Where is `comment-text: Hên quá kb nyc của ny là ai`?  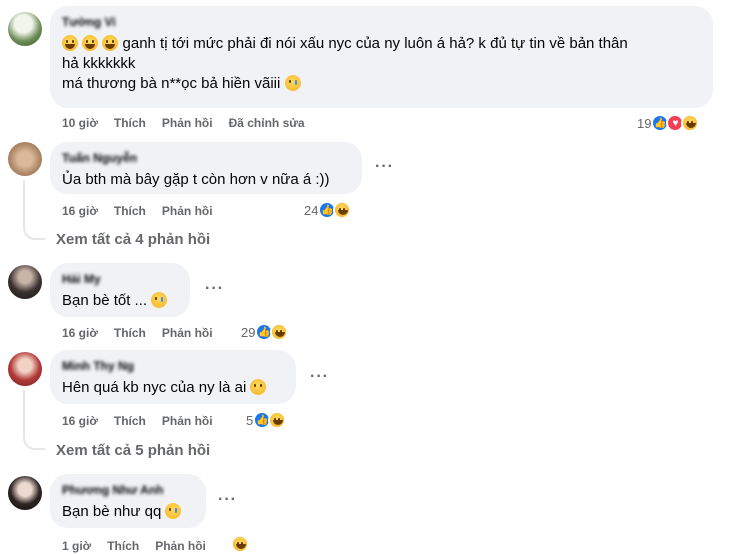 comment-text: Hên quá kb nyc của ny là ai is located at coordinates (173, 388).